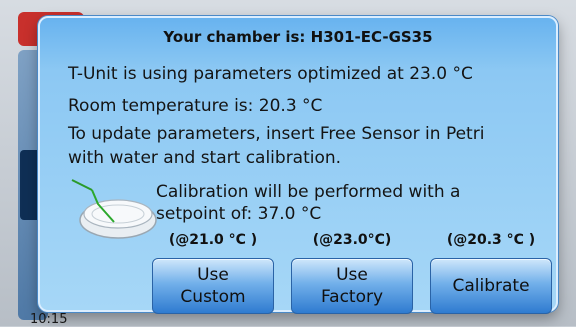 This screenshot has height=327, width=576. Describe the element at coordinates (213, 240) in the screenshot. I see `custom-temp-caption: (@21.0 °C )` at that location.